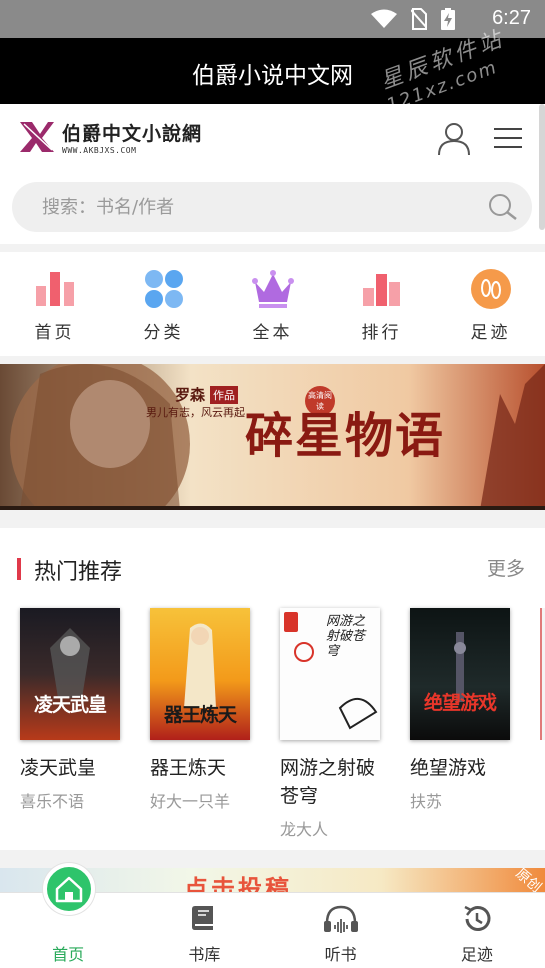  I want to click on book-icon, so click(203, 918).